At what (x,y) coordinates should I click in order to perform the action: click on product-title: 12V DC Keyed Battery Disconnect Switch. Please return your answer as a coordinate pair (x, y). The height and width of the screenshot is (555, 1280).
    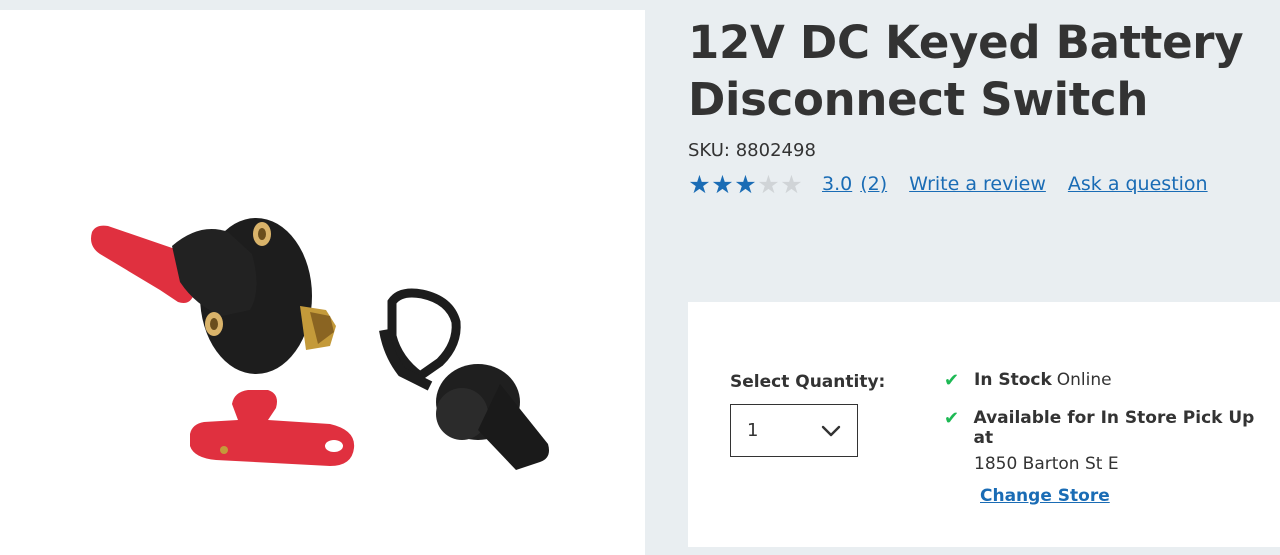
    Looking at the image, I should click on (966, 71).